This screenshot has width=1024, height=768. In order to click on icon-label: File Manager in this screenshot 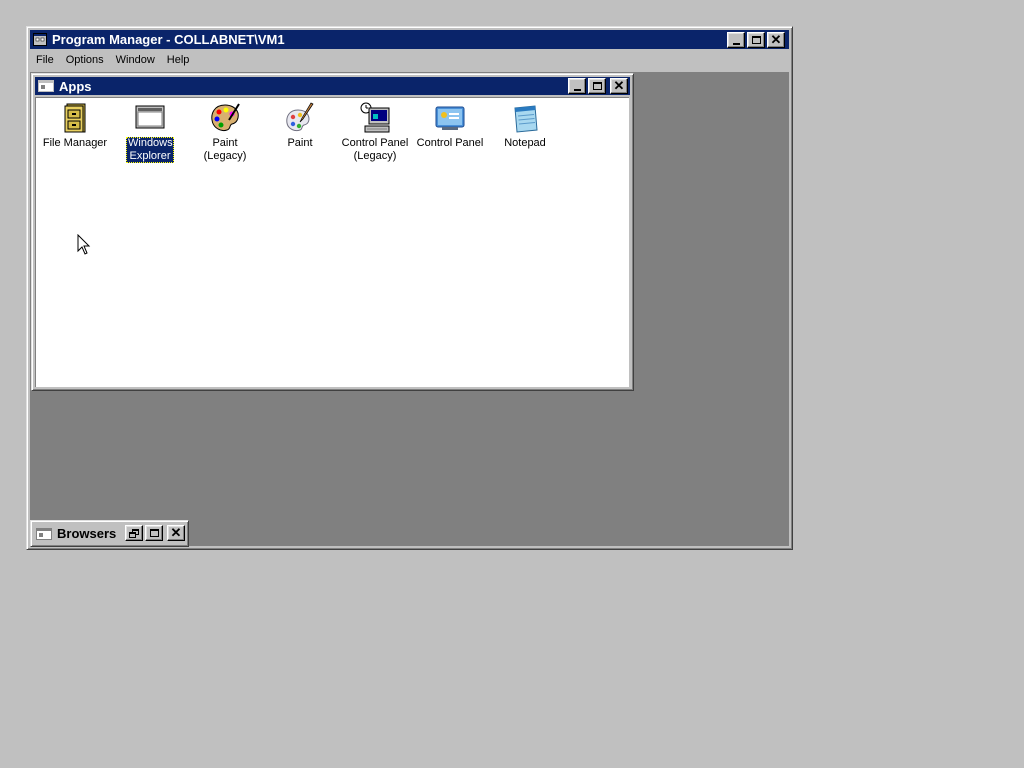, I will do `click(75, 143)`.